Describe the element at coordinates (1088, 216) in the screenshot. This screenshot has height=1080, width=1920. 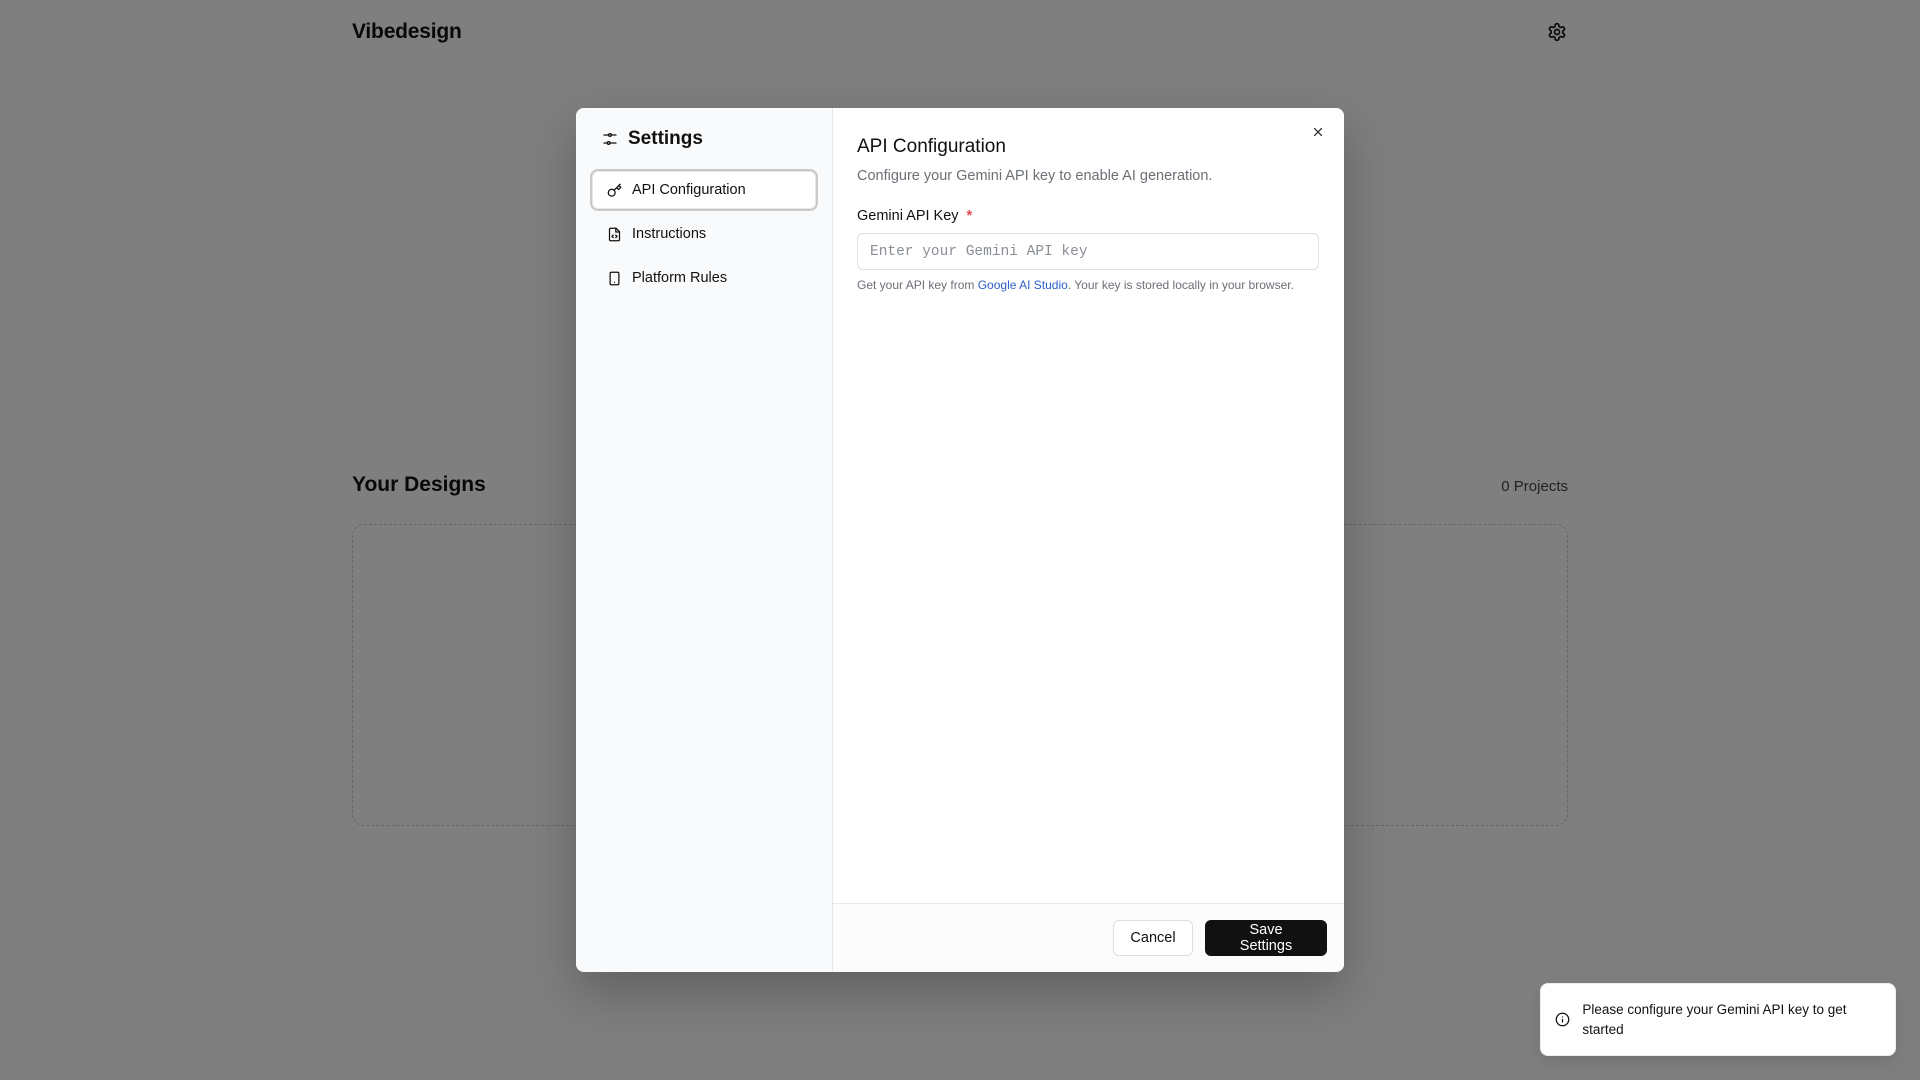
I see `api-key-label: Gemini API Key *` at that location.